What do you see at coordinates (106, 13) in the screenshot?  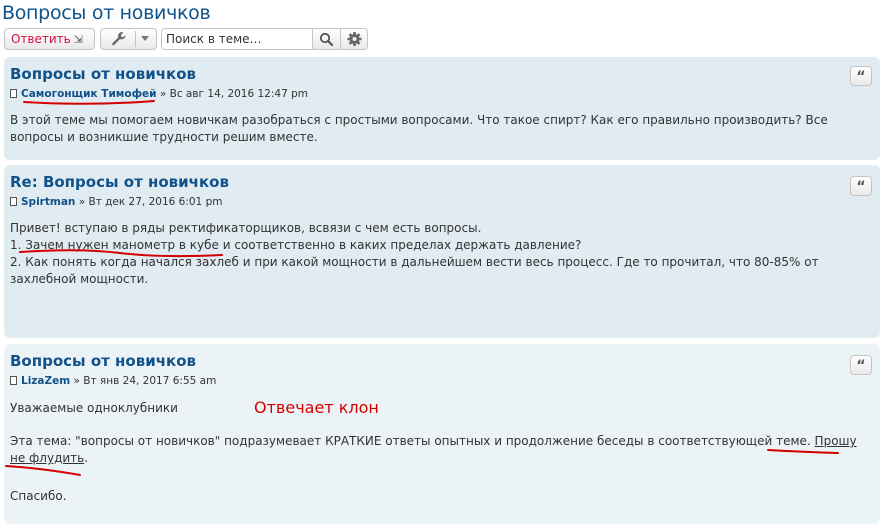 I see `topic-title: Вопросы от новичков` at bounding box center [106, 13].